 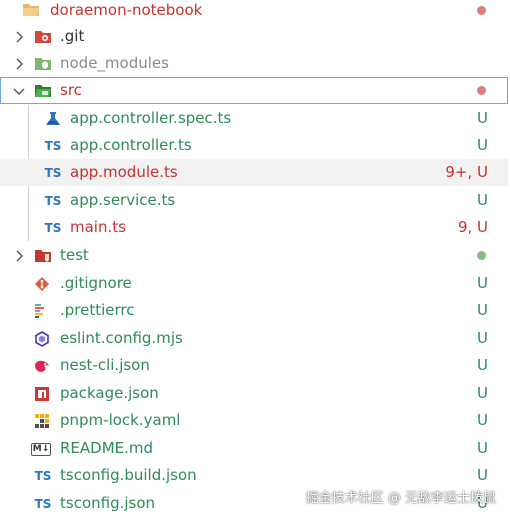 What do you see at coordinates (42, 394) in the screenshot?
I see `npm-icon` at bounding box center [42, 394].